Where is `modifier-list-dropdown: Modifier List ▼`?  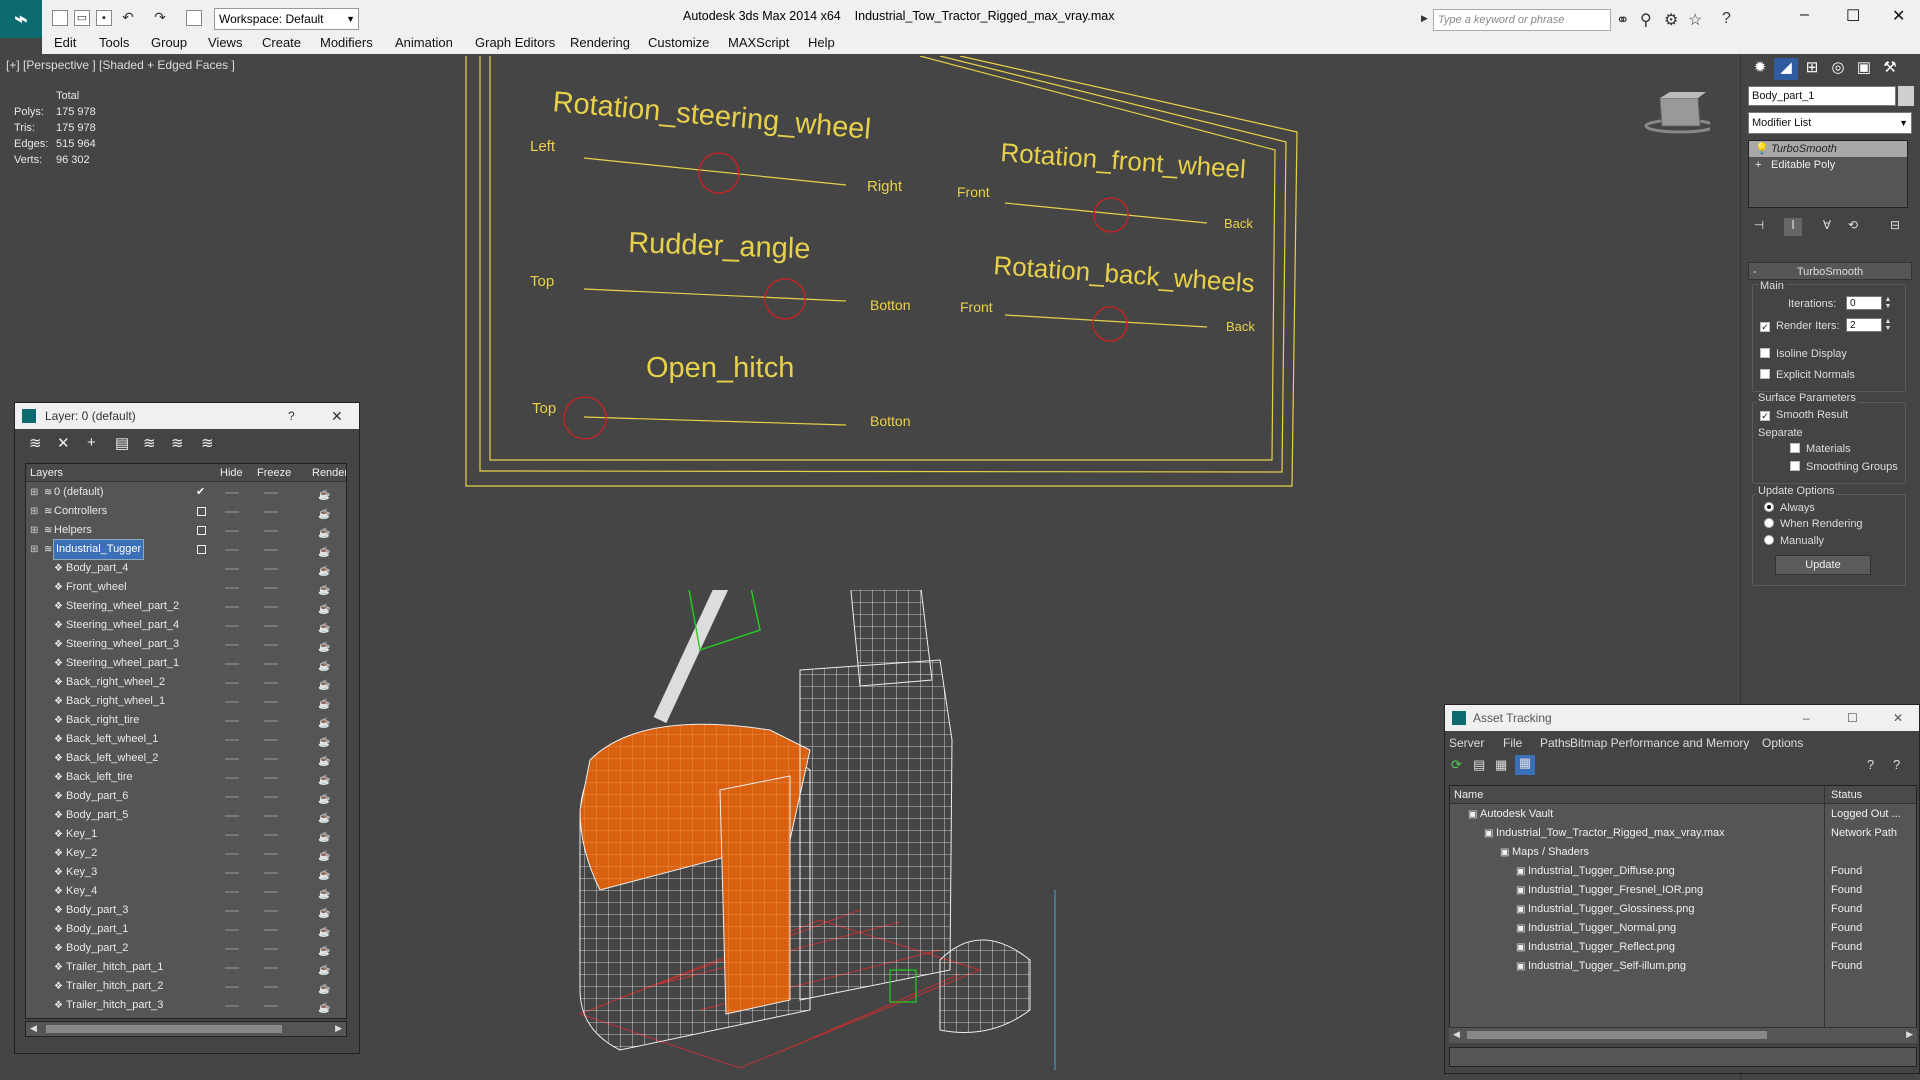
modifier-list-dropdown: Modifier List ▼ is located at coordinates (1830, 123).